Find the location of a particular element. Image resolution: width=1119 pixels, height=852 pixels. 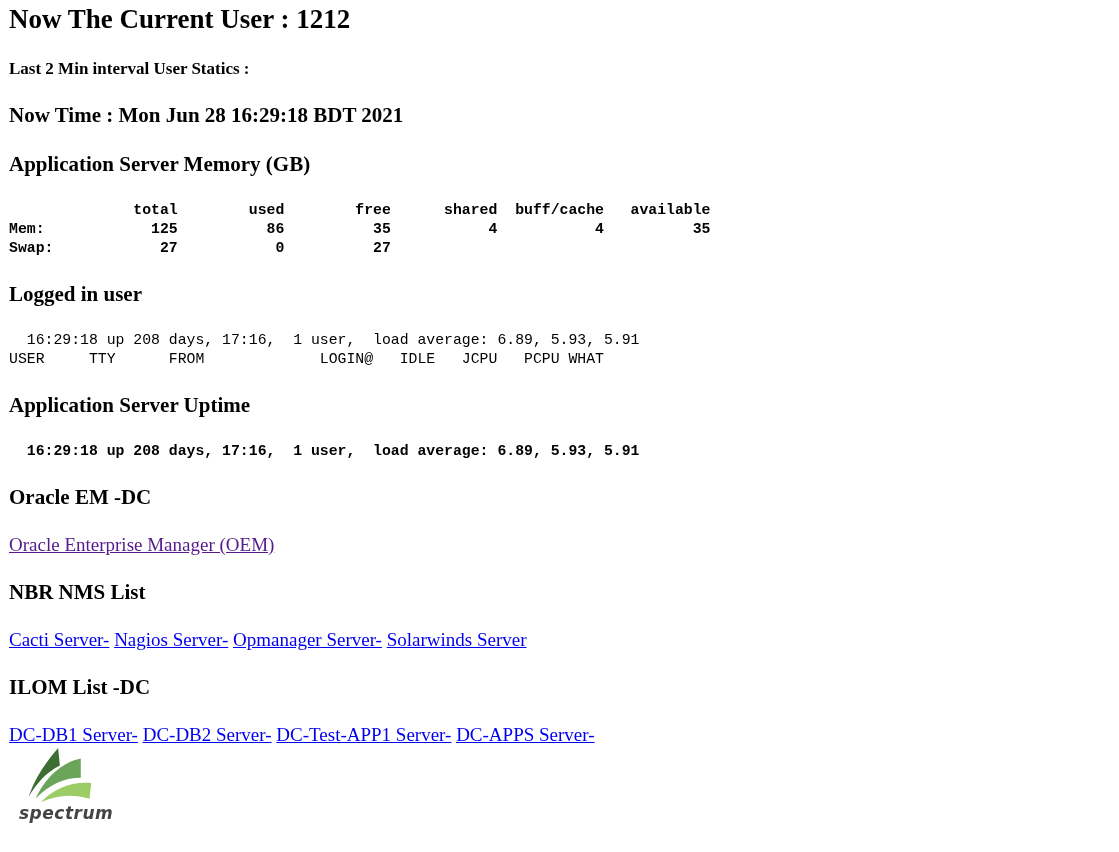

page-title: Now The Current User : 1212 is located at coordinates (180, 19).